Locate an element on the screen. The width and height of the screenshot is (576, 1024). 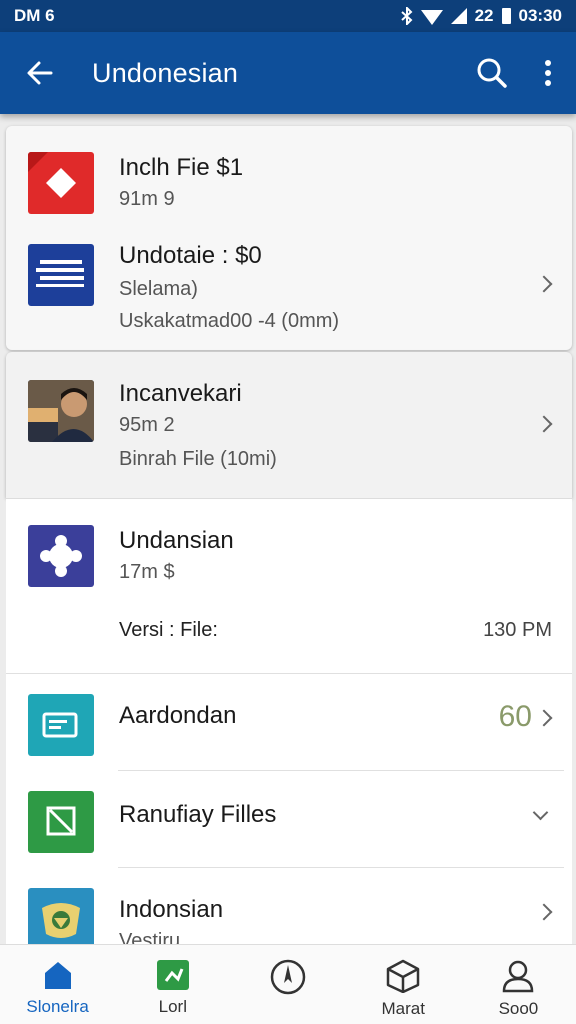
card-icon is located at coordinates (61, 725).